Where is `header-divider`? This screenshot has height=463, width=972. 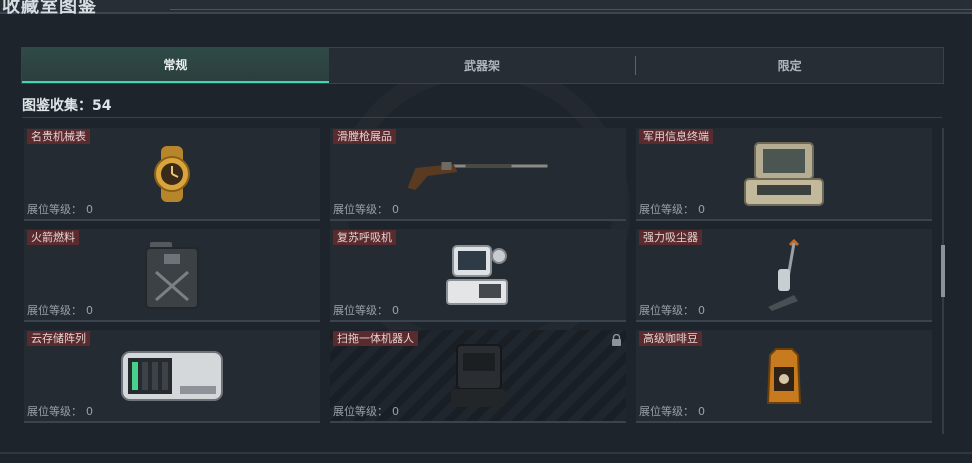 header-divider is located at coordinates (571, 9).